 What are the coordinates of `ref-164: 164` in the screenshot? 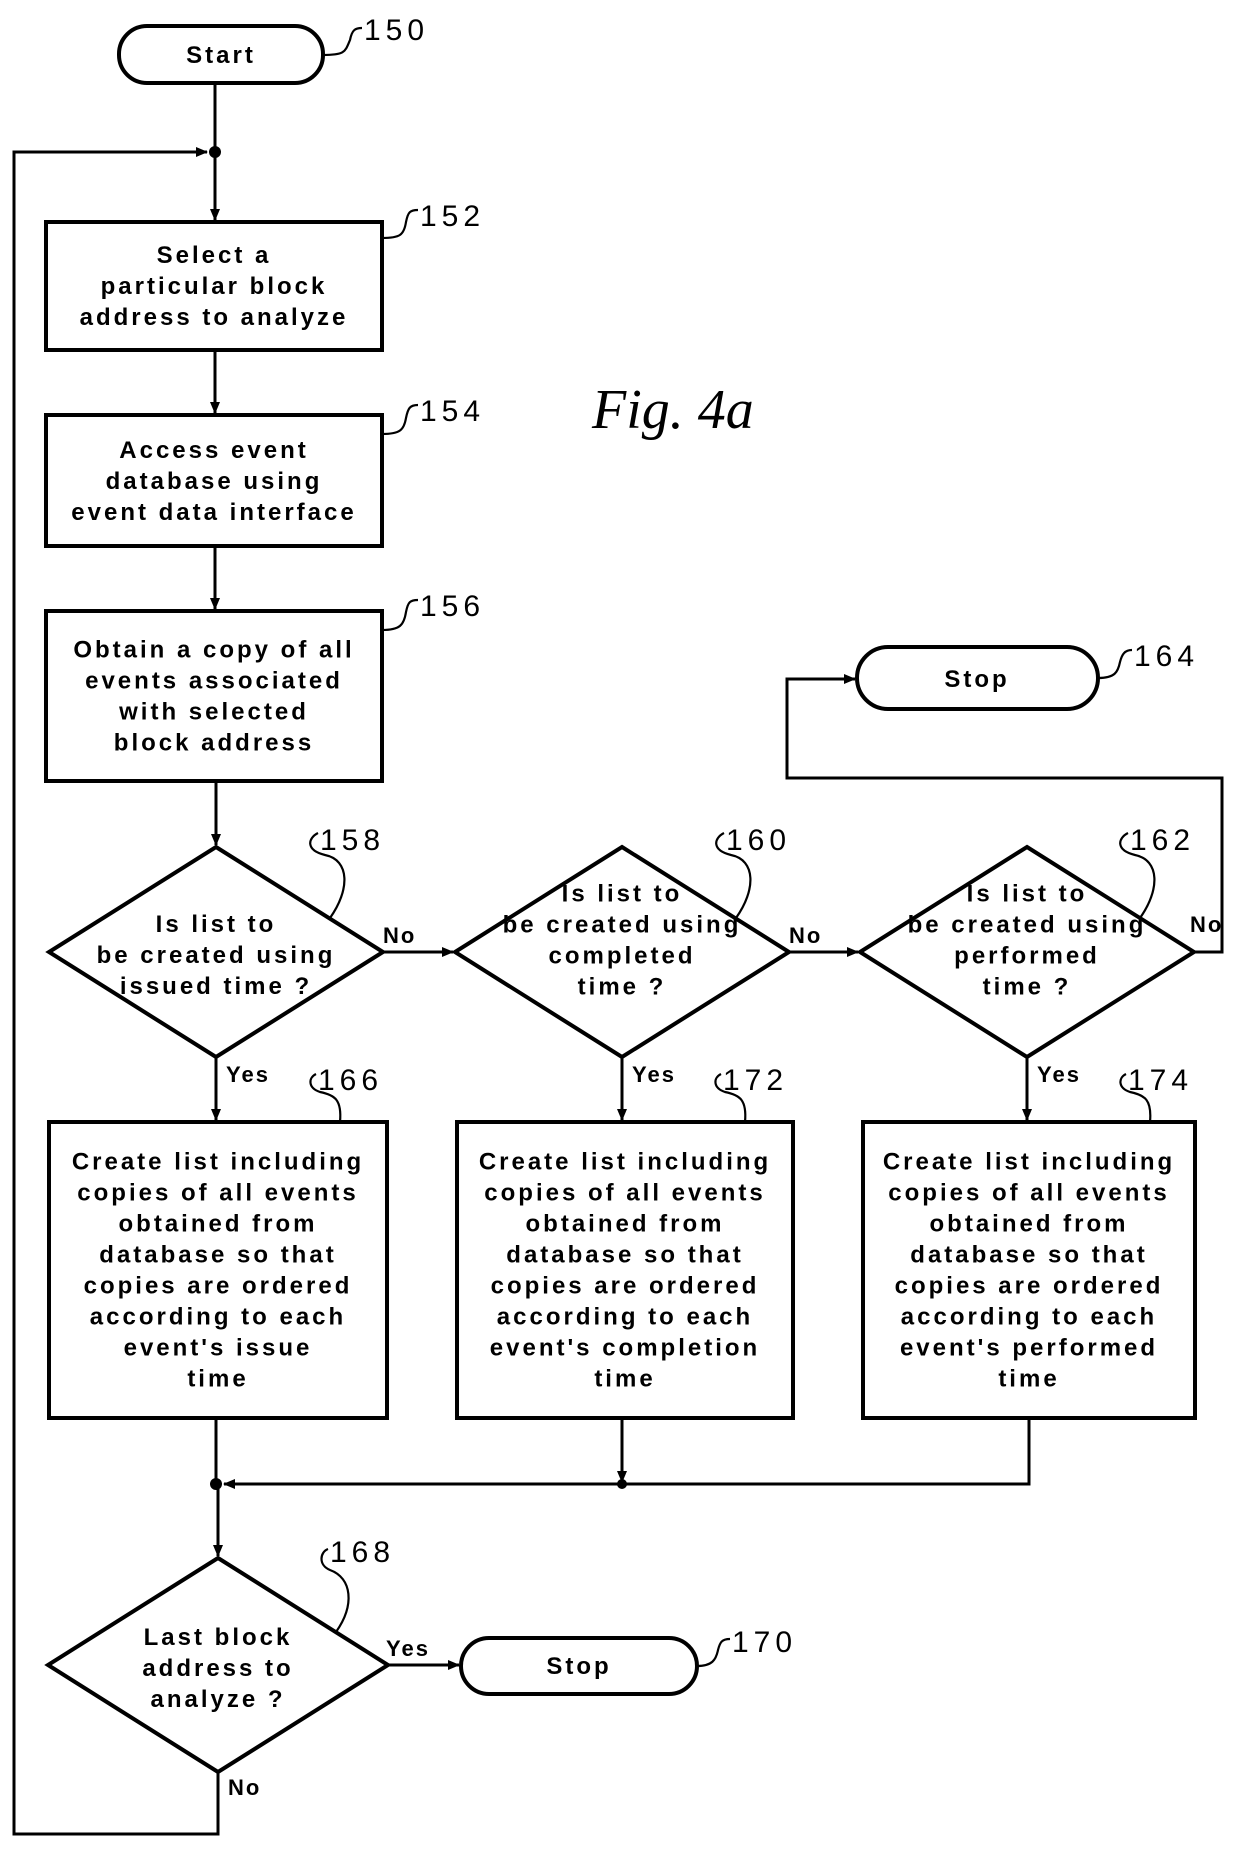 It's located at (1166, 656).